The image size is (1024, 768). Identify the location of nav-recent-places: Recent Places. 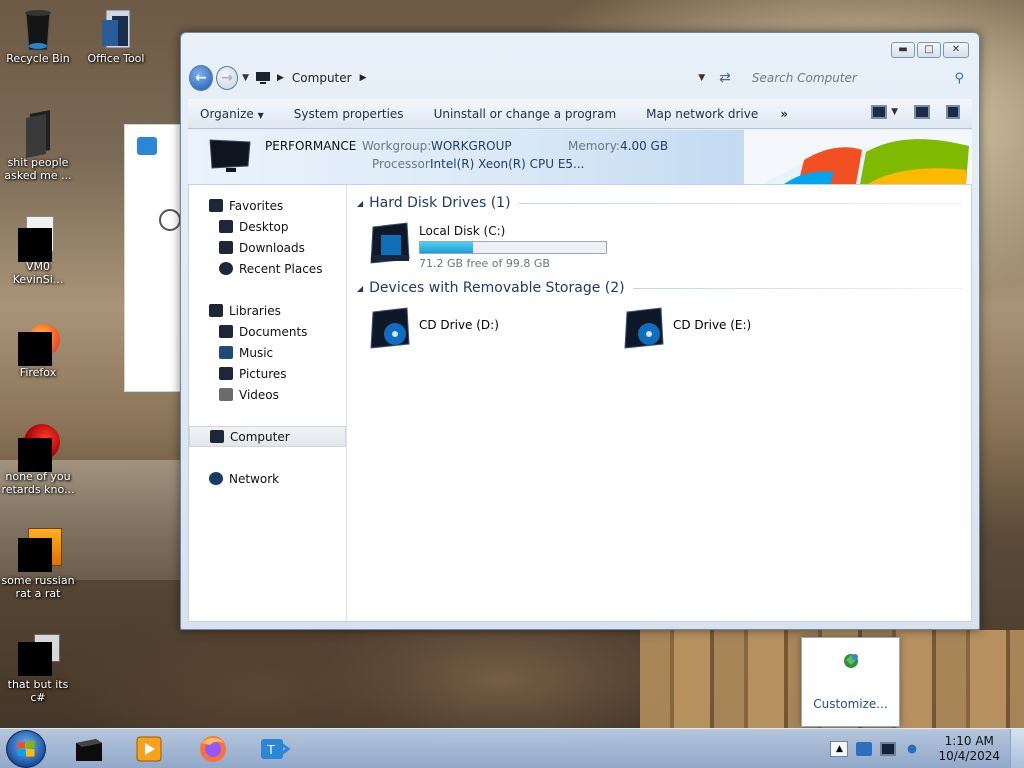
(267, 268).